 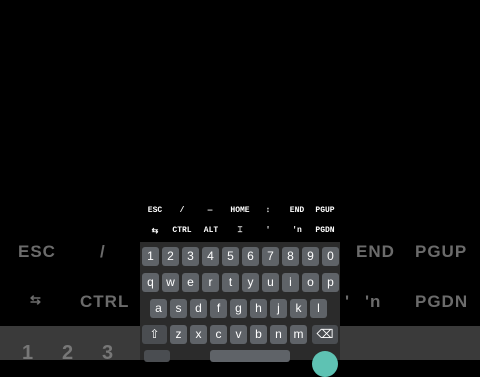 What do you see at coordinates (182, 210) in the screenshot?
I see `slash-key: /` at bounding box center [182, 210].